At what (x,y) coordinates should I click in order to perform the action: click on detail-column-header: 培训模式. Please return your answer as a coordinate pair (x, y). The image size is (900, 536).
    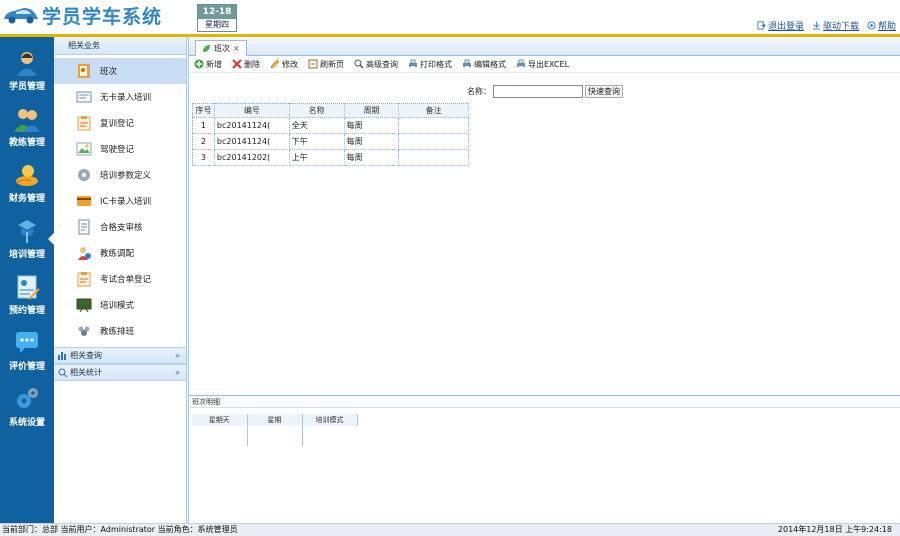
    Looking at the image, I should click on (330, 420).